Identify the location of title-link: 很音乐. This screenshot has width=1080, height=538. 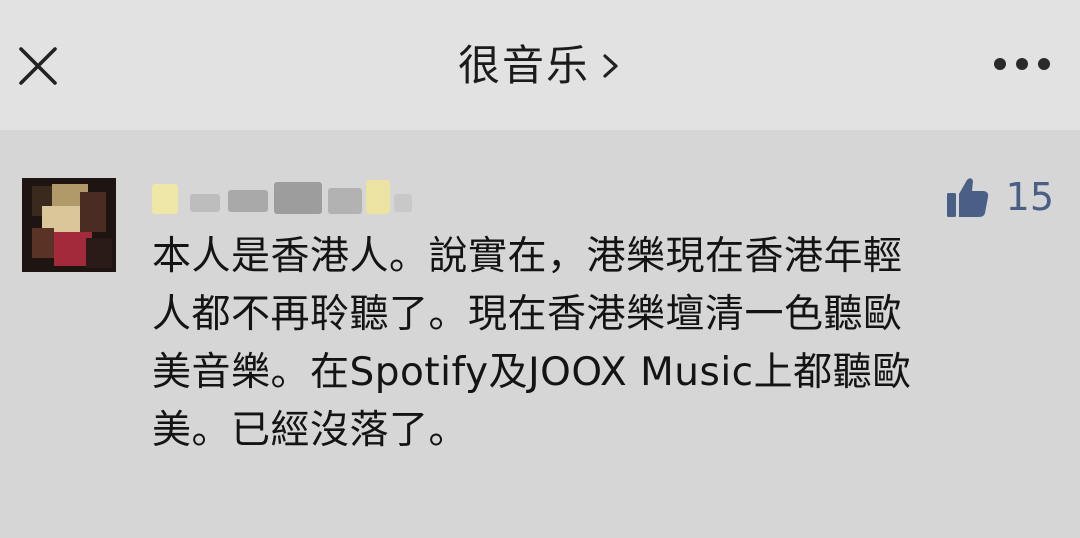
(540, 66).